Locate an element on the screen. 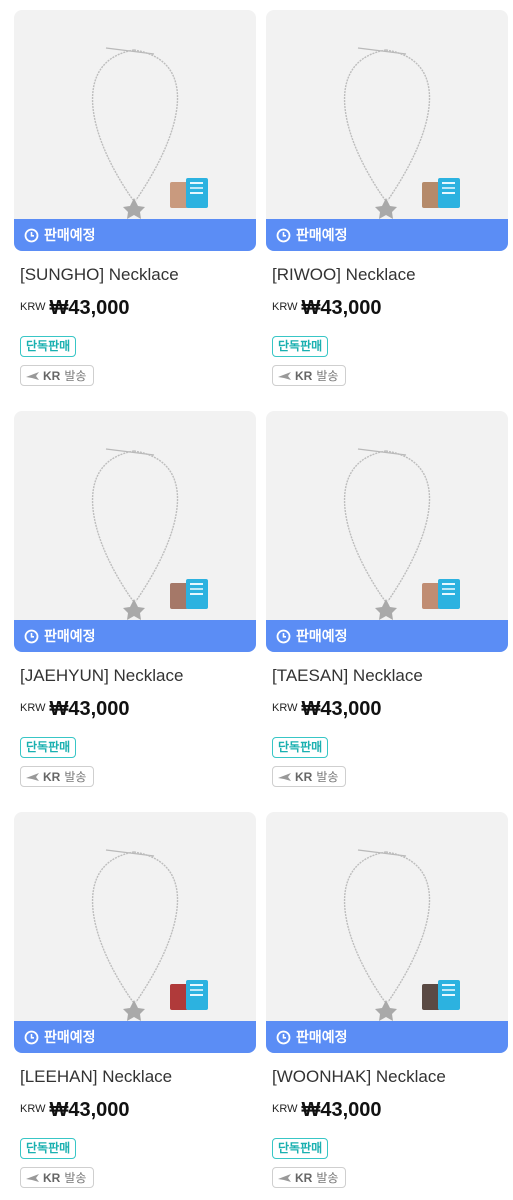  product-title: [WOONHAK] Necklace is located at coordinates (390, 1077).